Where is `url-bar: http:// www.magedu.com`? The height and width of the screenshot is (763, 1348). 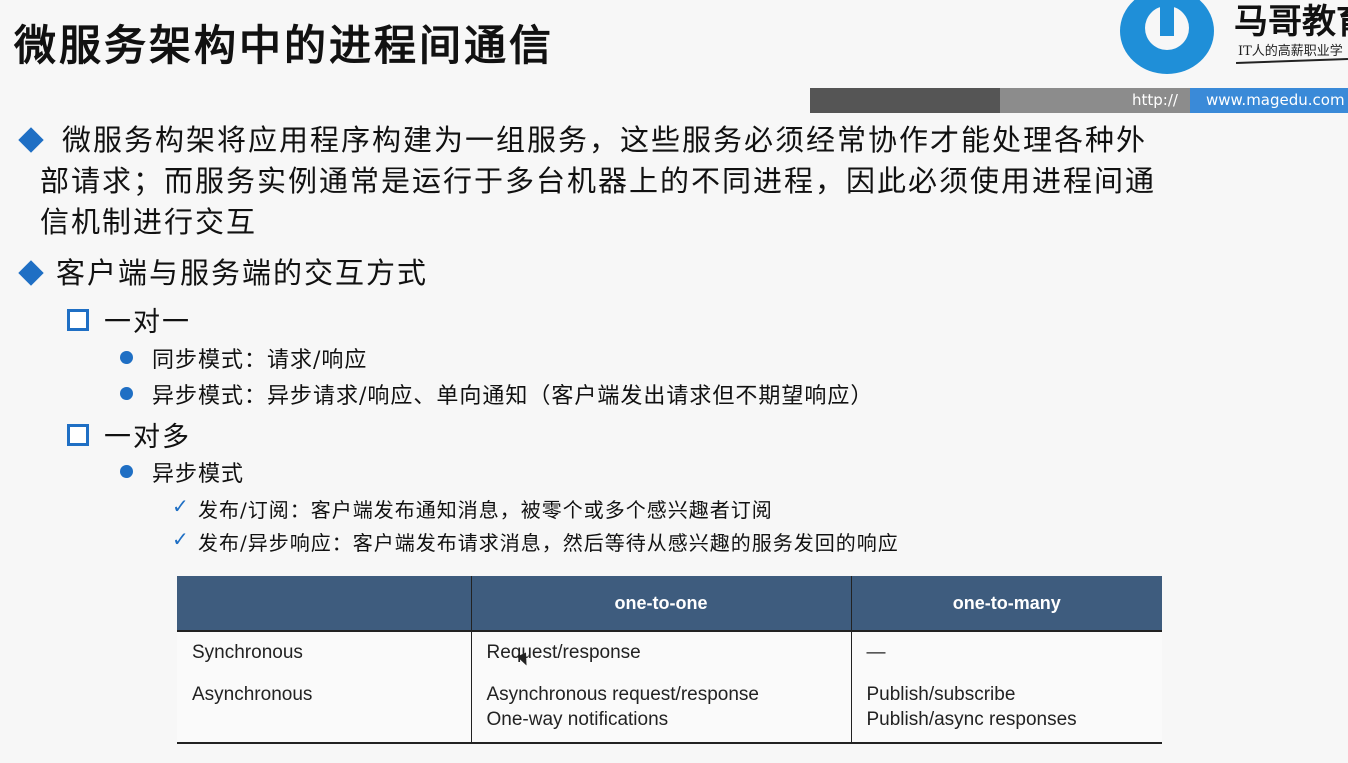
url-bar: http:// www.magedu.com is located at coordinates (1079, 100).